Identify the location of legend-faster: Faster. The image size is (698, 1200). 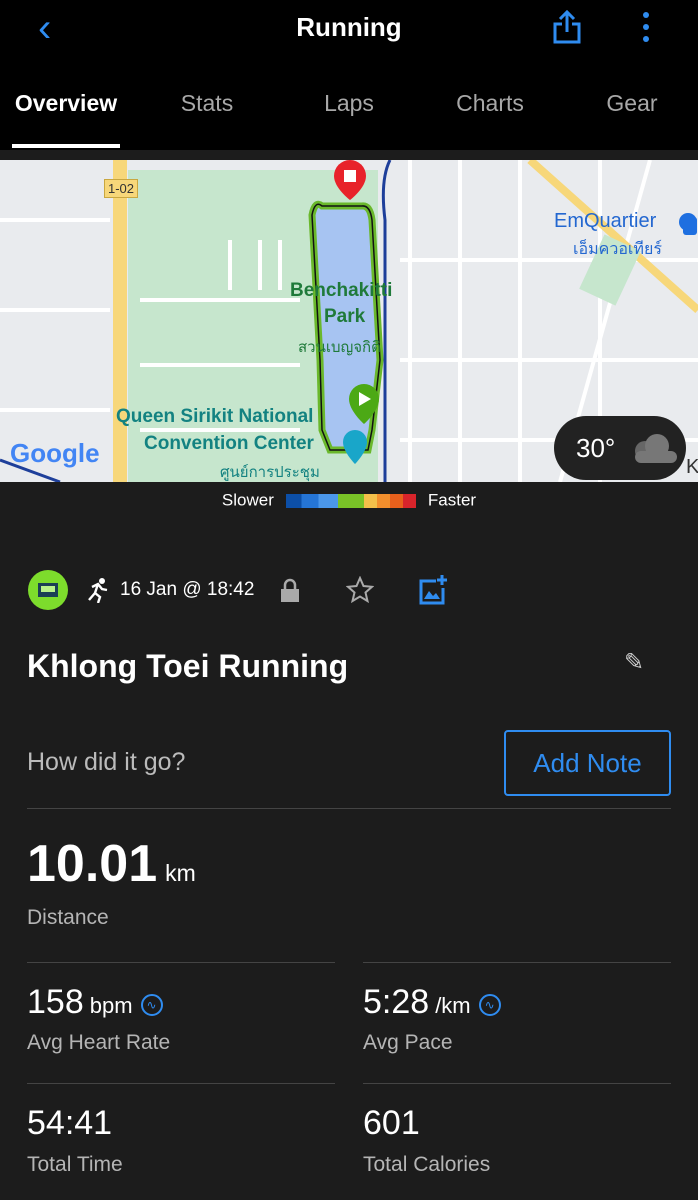
(452, 500).